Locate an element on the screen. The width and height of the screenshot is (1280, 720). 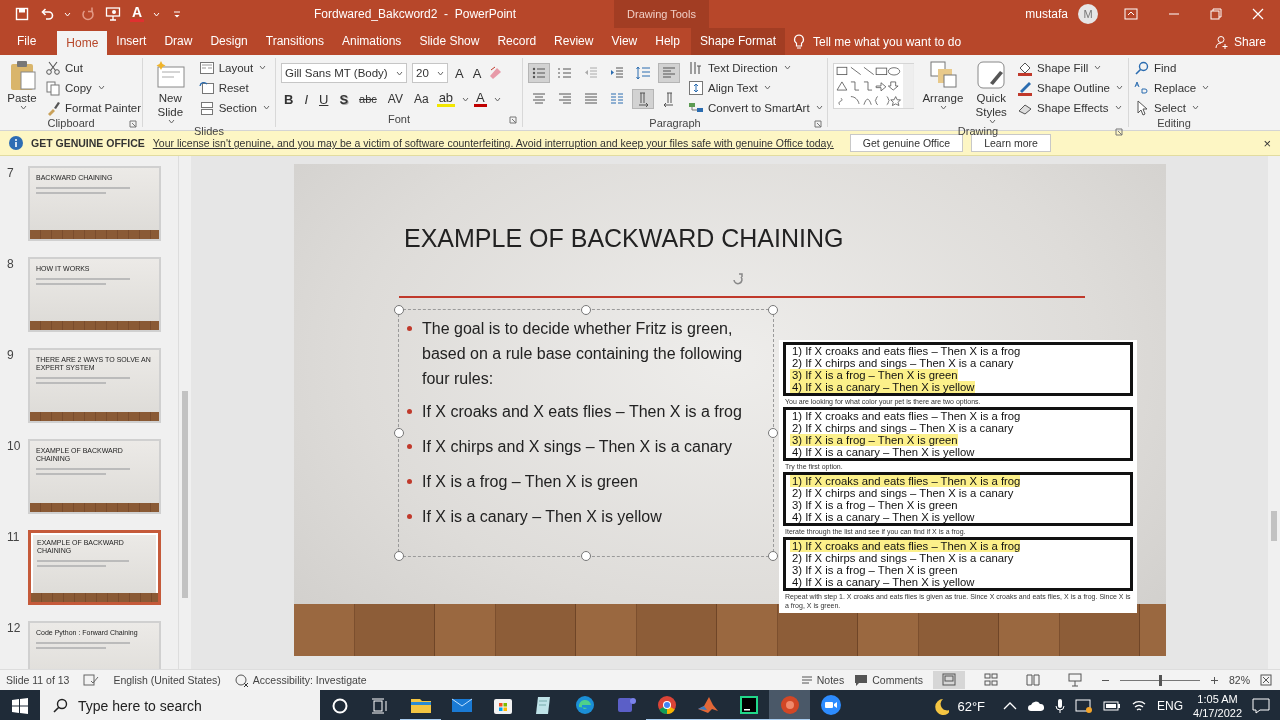
align-left-icon is located at coordinates (669, 73).